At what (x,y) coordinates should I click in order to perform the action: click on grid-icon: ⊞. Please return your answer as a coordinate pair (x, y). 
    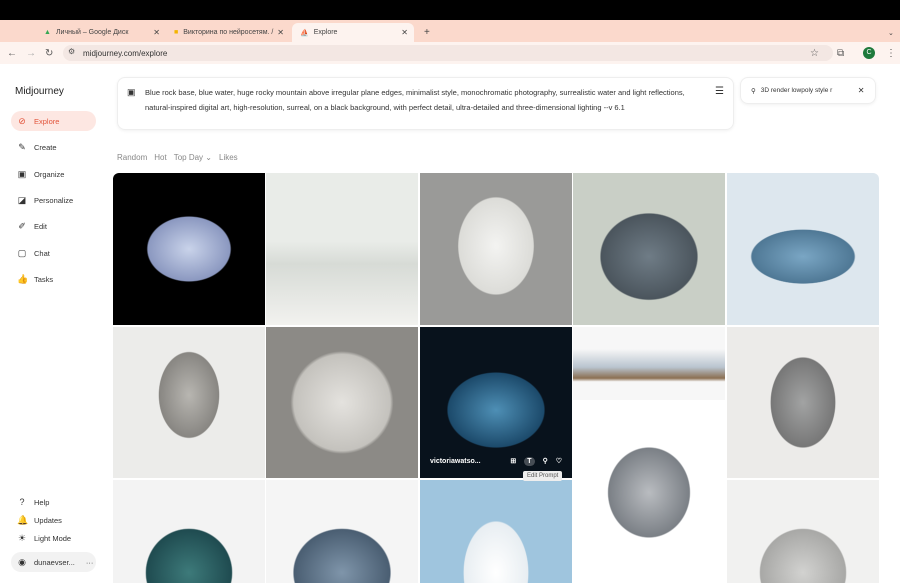
    Looking at the image, I should click on (513, 461).